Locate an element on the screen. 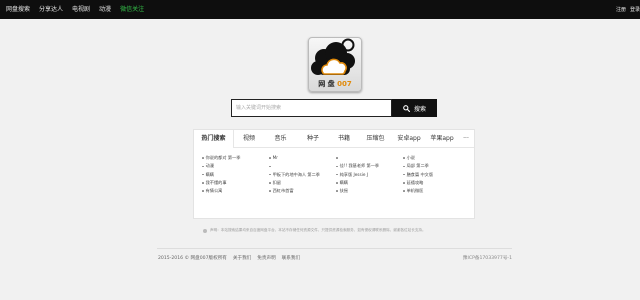 The height and width of the screenshot is (300, 640). hot-search-column: 佳!! 我基老师 第一季 纯享版 Jessie J 瞒瞒 扶摇 is located at coordinates (369, 174).